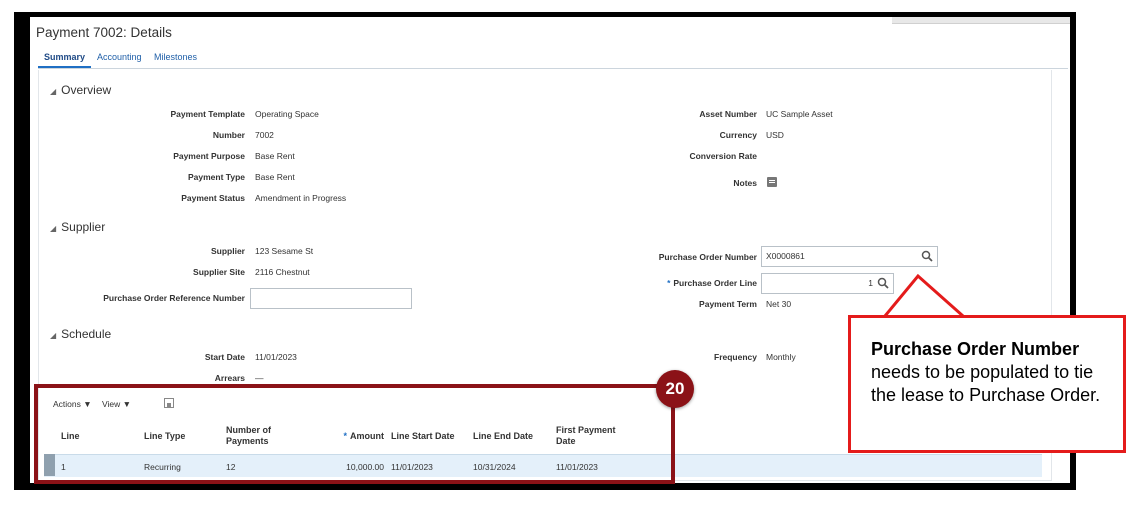 Image resolution: width=1148 pixels, height=520 pixels. What do you see at coordinates (553, 68) in the screenshot?
I see `tabs-divider` at bounding box center [553, 68].